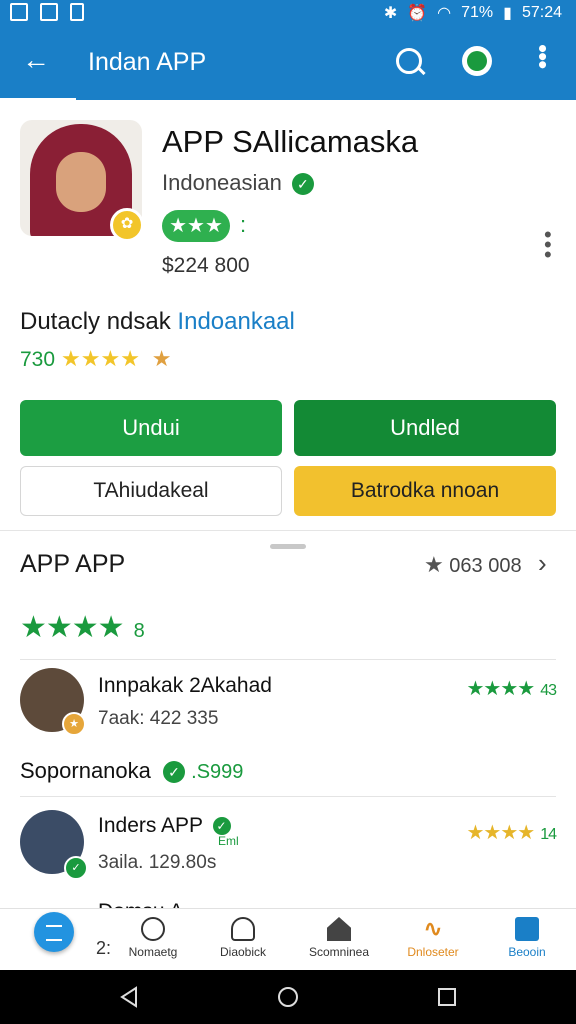 This screenshot has height=1024, width=576. I want to click on wave-icon: ∿, so click(433, 928).